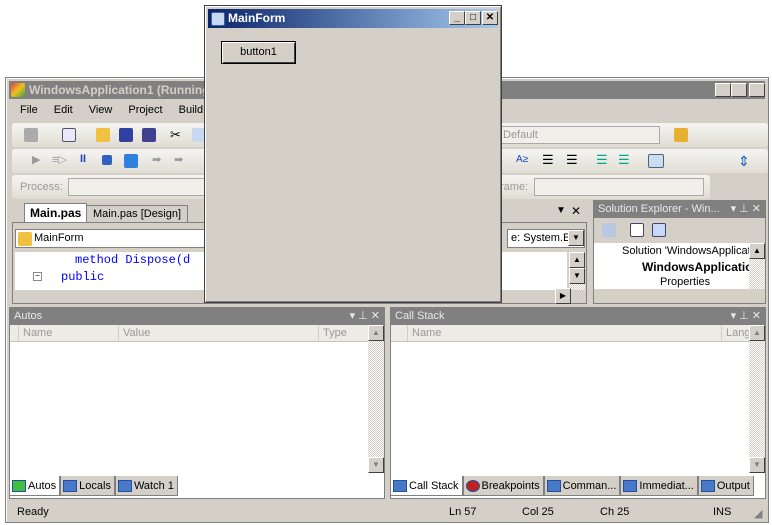 The height and width of the screenshot is (525, 772). I want to click on status-line: Ln 57, so click(463, 512).